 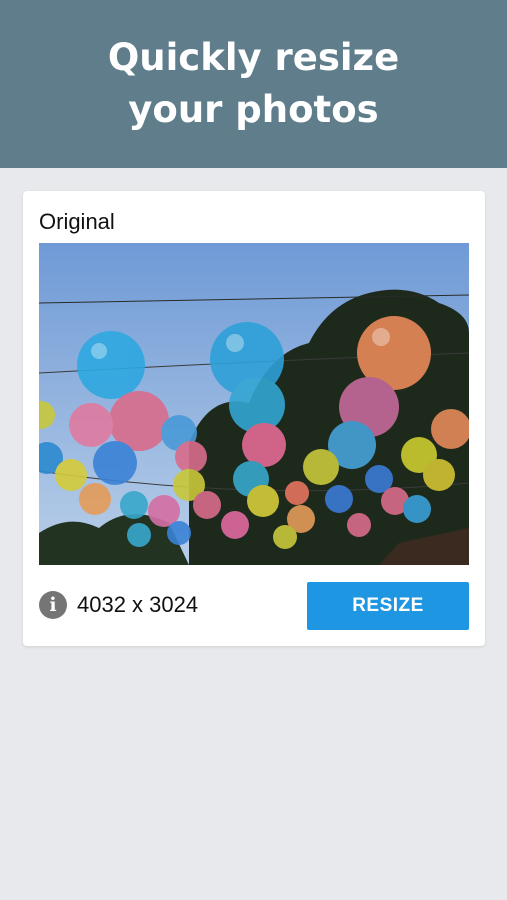 What do you see at coordinates (77, 221) in the screenshot?
I see `card-label: Original` at bounding box center [77, 221].